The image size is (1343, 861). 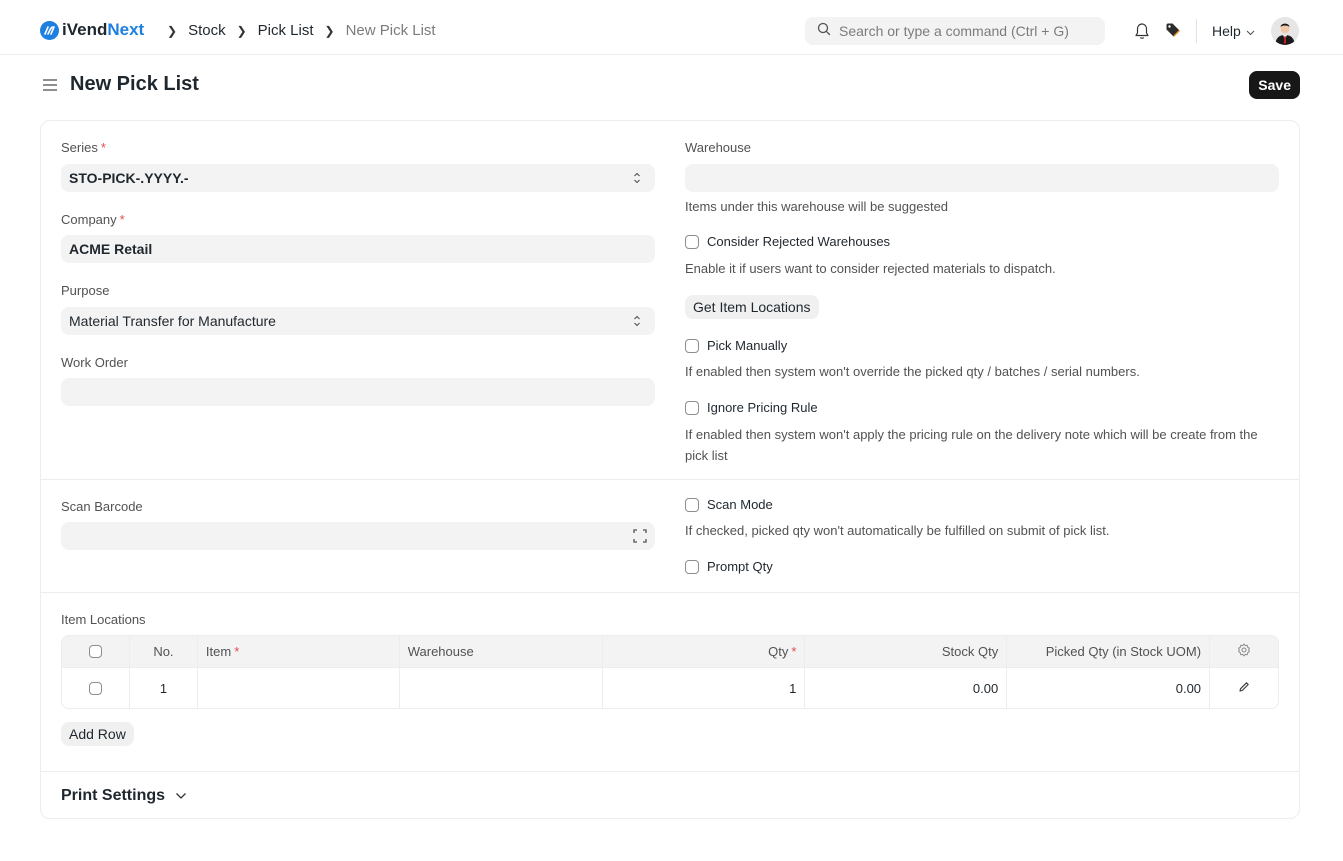 I want to click on page-title: New Pick List, so click(x=134, y=84).